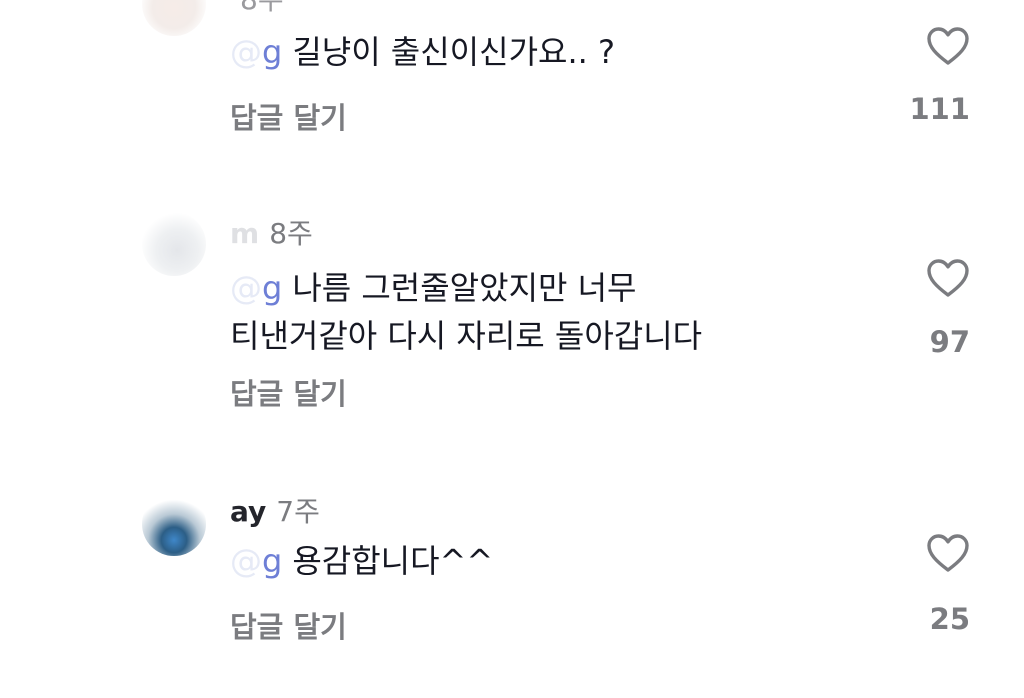  I want to click on username-tail: m, so click(244, 233).